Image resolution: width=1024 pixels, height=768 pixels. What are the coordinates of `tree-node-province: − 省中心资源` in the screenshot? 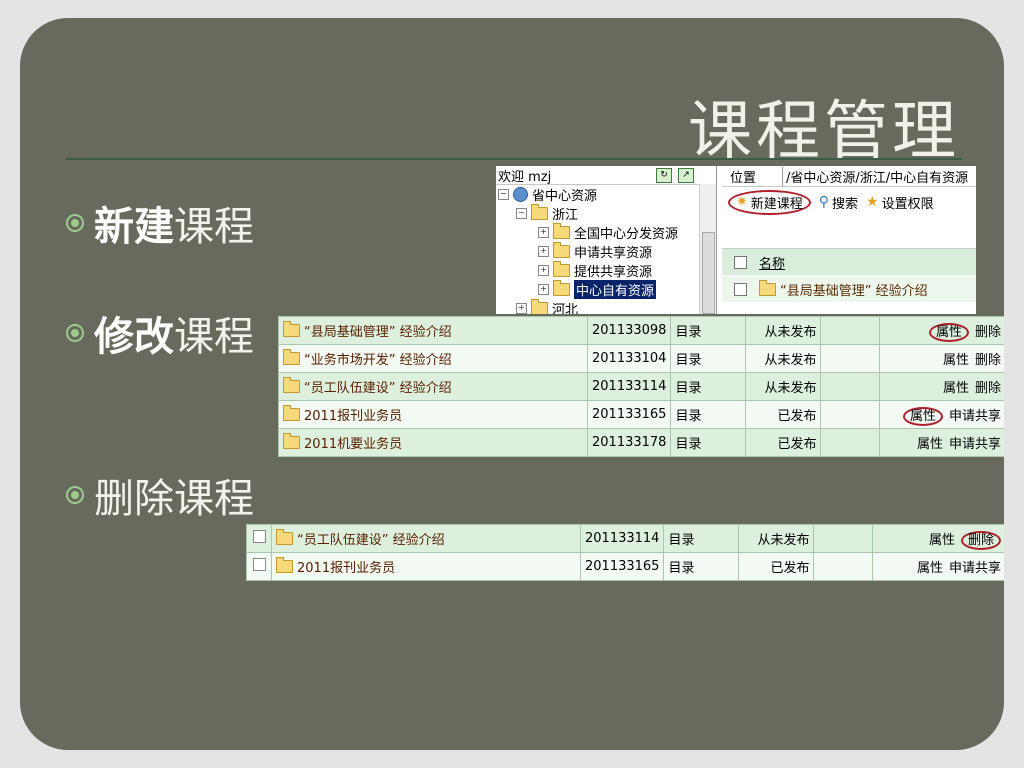 It's located at (606, 194).